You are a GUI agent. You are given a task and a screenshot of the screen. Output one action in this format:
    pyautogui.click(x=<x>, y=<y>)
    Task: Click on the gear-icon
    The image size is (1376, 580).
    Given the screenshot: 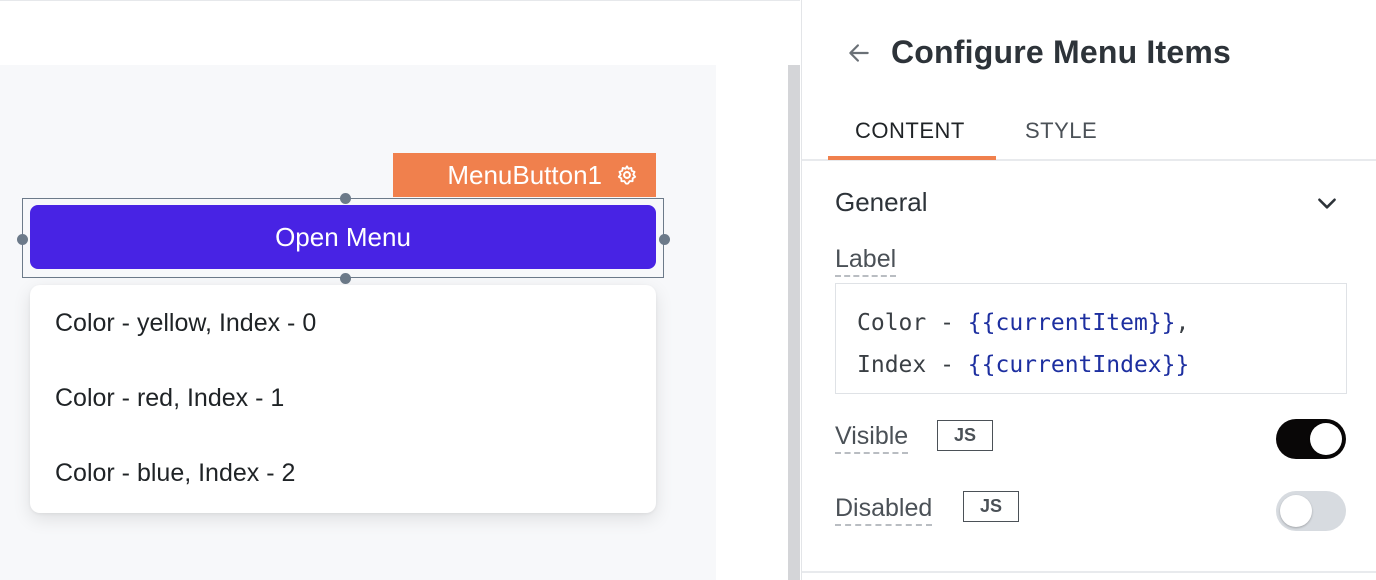 What is the action you would take?
    pyautogui.click(x=627, y=175)
    